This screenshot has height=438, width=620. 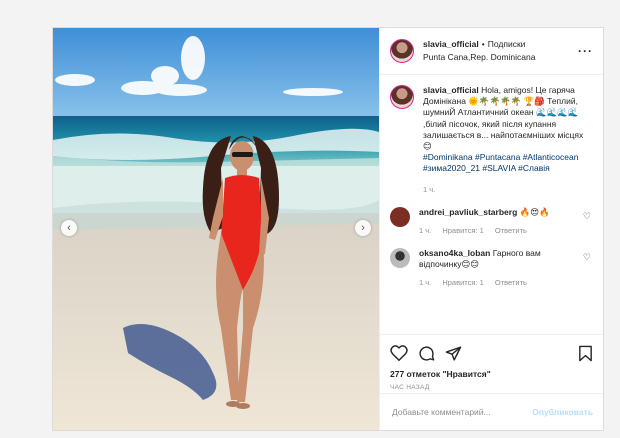 I want to click on commenter-username: oksano4ka_loban, so click(x=454, y=253).